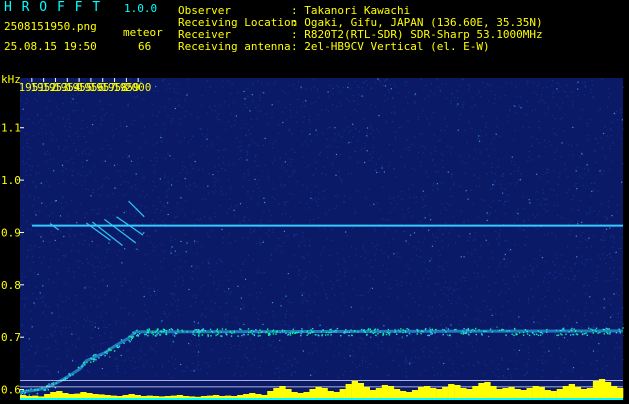  What do you see at coordinates (11, 285) in the screenshot?
I see `y-tick-label: 0.8` at bounding box center [11, 285].